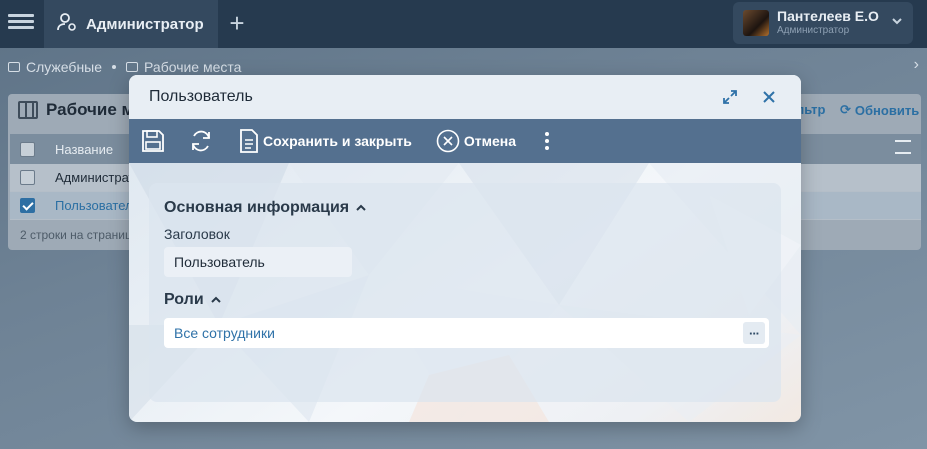 Image resolution: width=927 pixels, height=449 pixels. I want to click on tab-administrator: Администратор, so click(131, 24).